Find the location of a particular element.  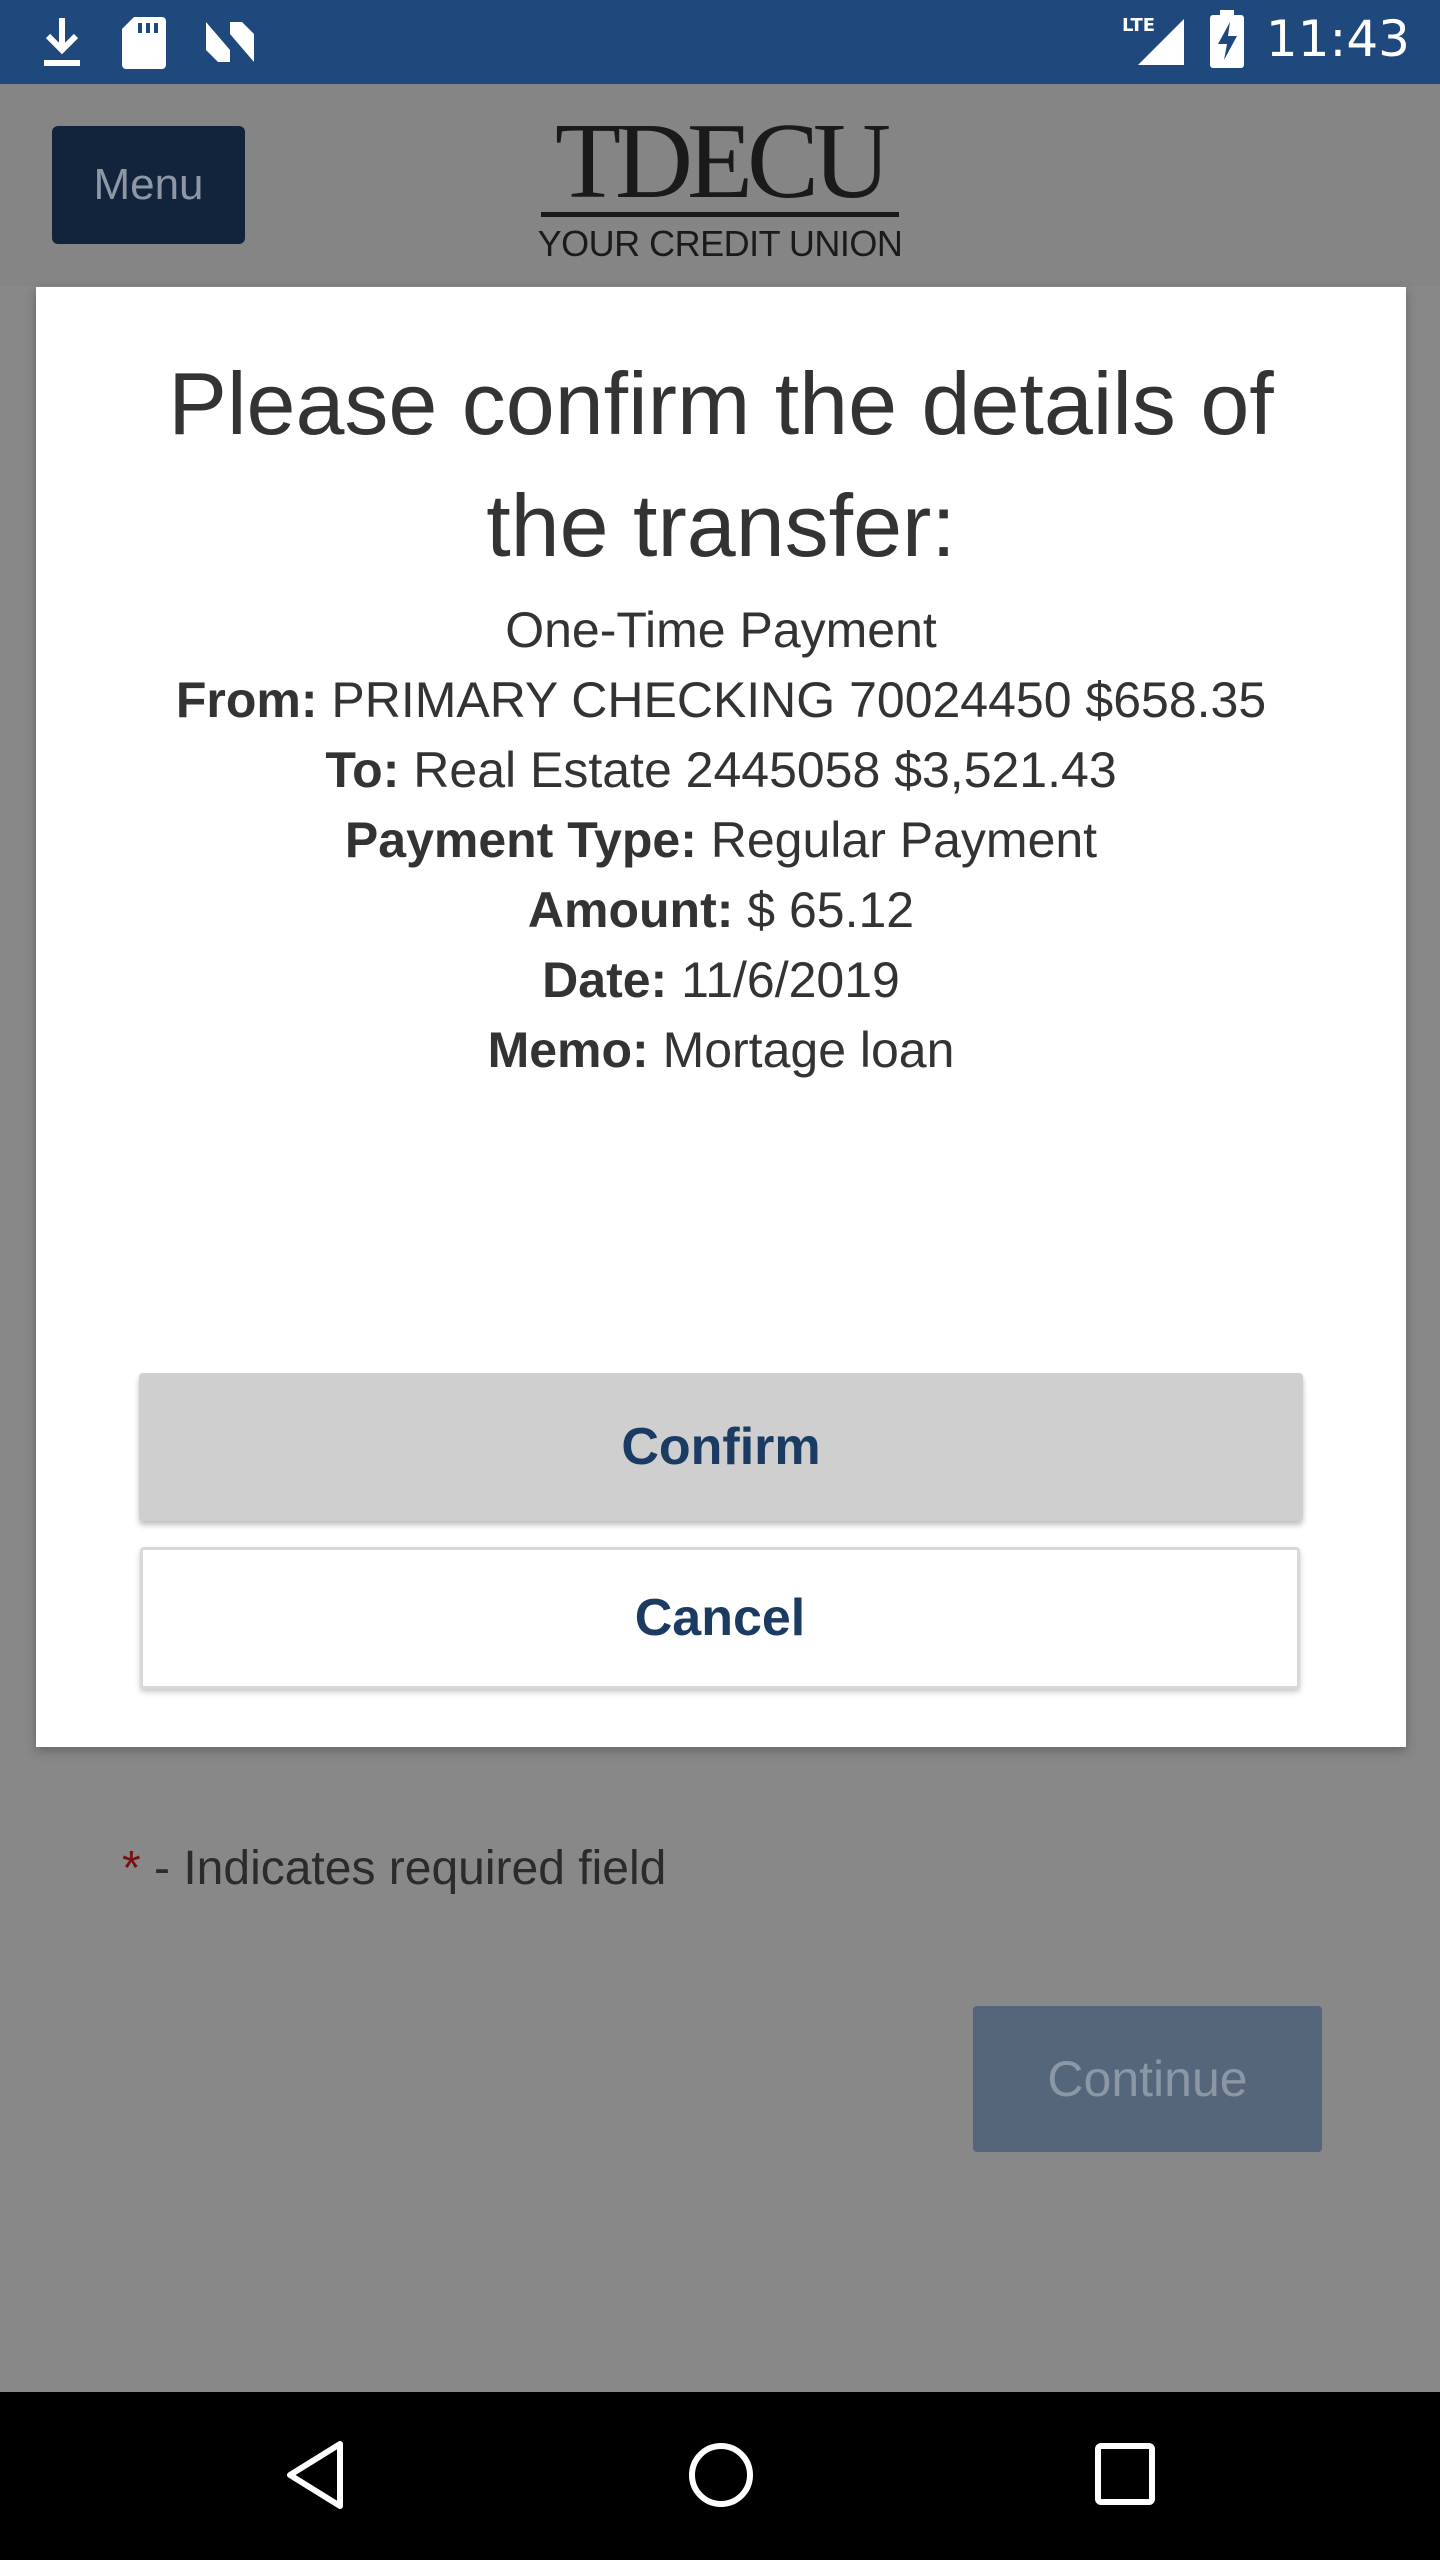

sd-card-icon is located at coordinates (144, 42).